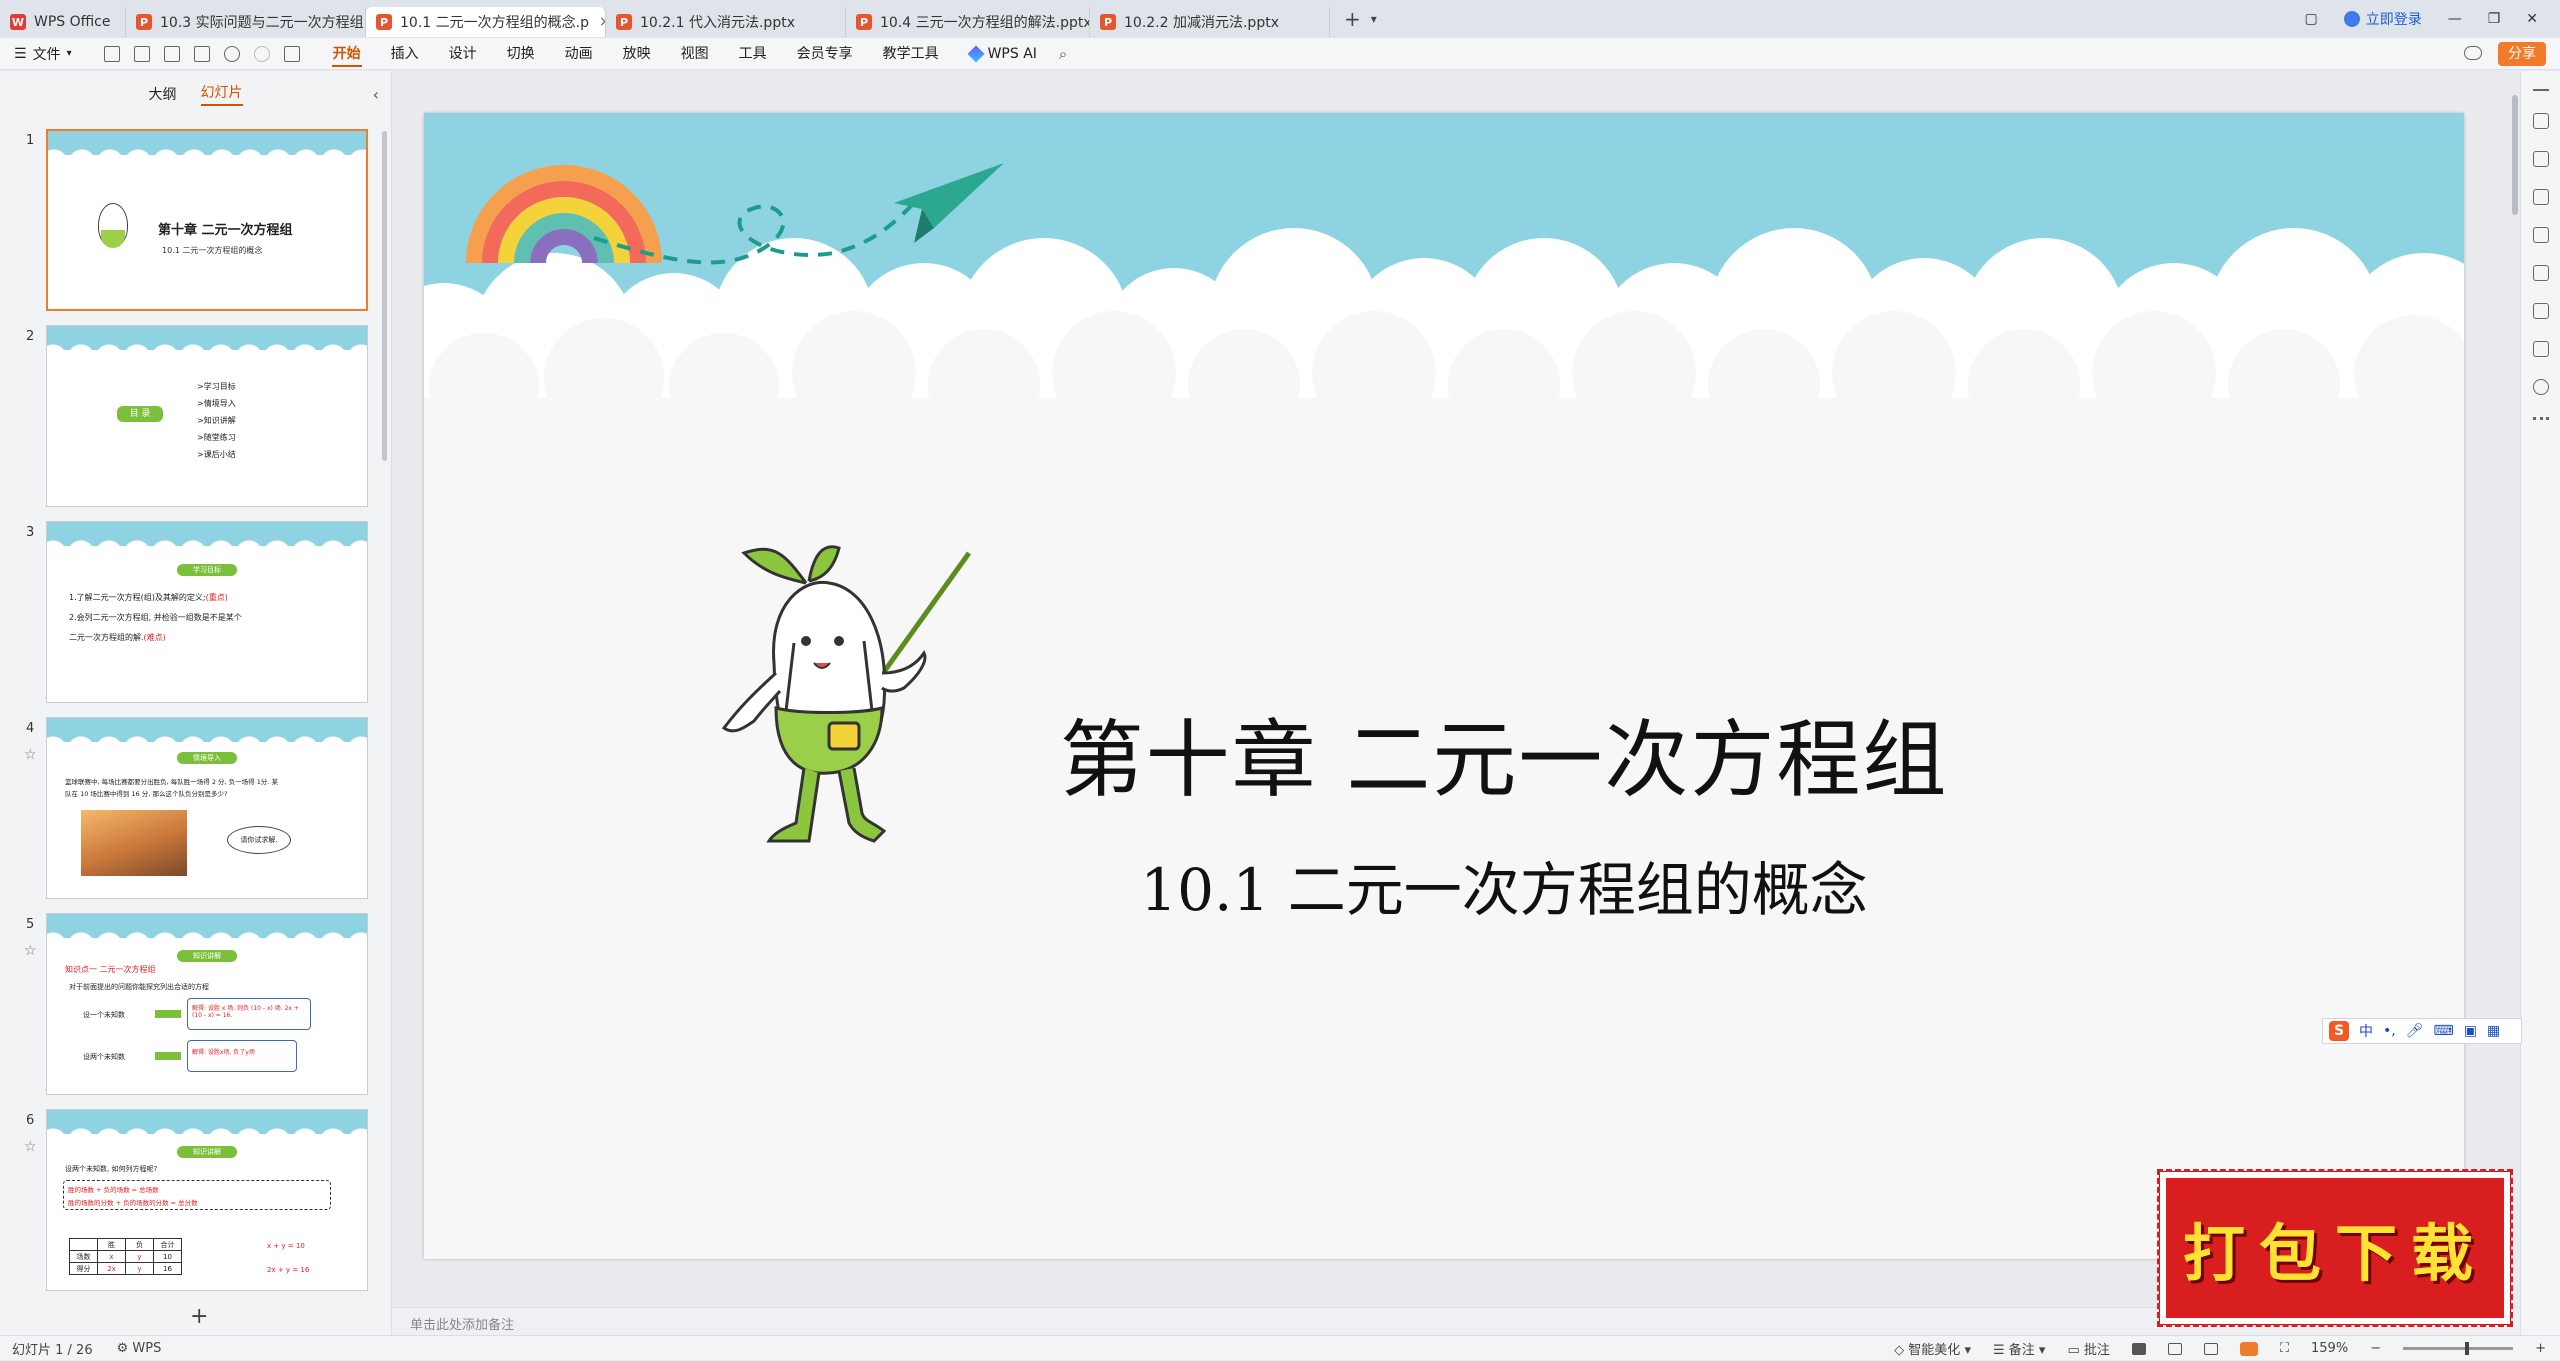 Image resolution: width=2560 pixels, height=1361 pixels. I want to click on tab-wps-office: W WPS Office, so click(63, 22).